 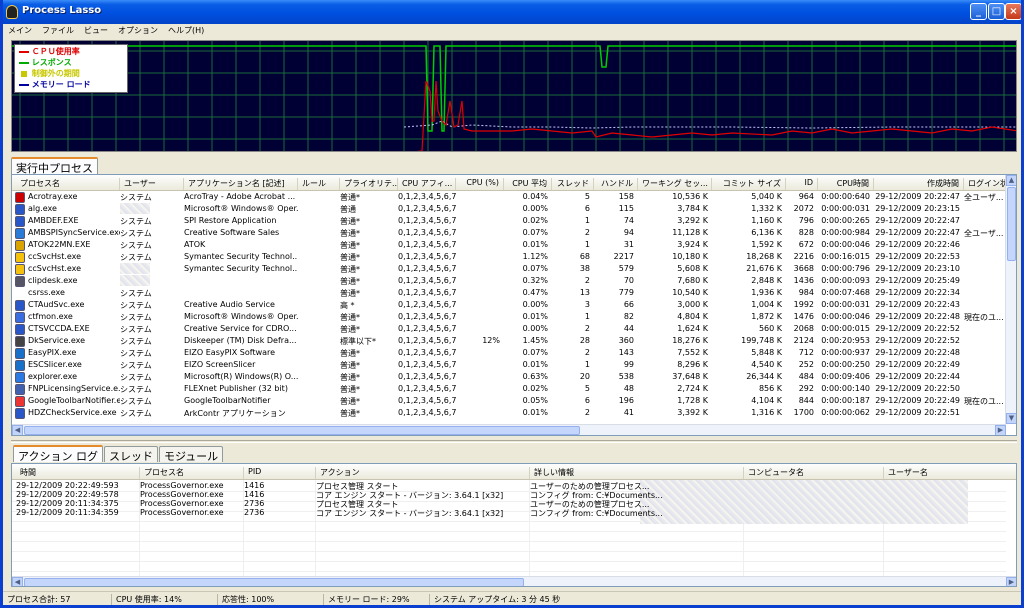 What do you see at coordinates (919, 184) in the screenshot?
I see `column-header: 作成時間` at bounding box center [919, 184].